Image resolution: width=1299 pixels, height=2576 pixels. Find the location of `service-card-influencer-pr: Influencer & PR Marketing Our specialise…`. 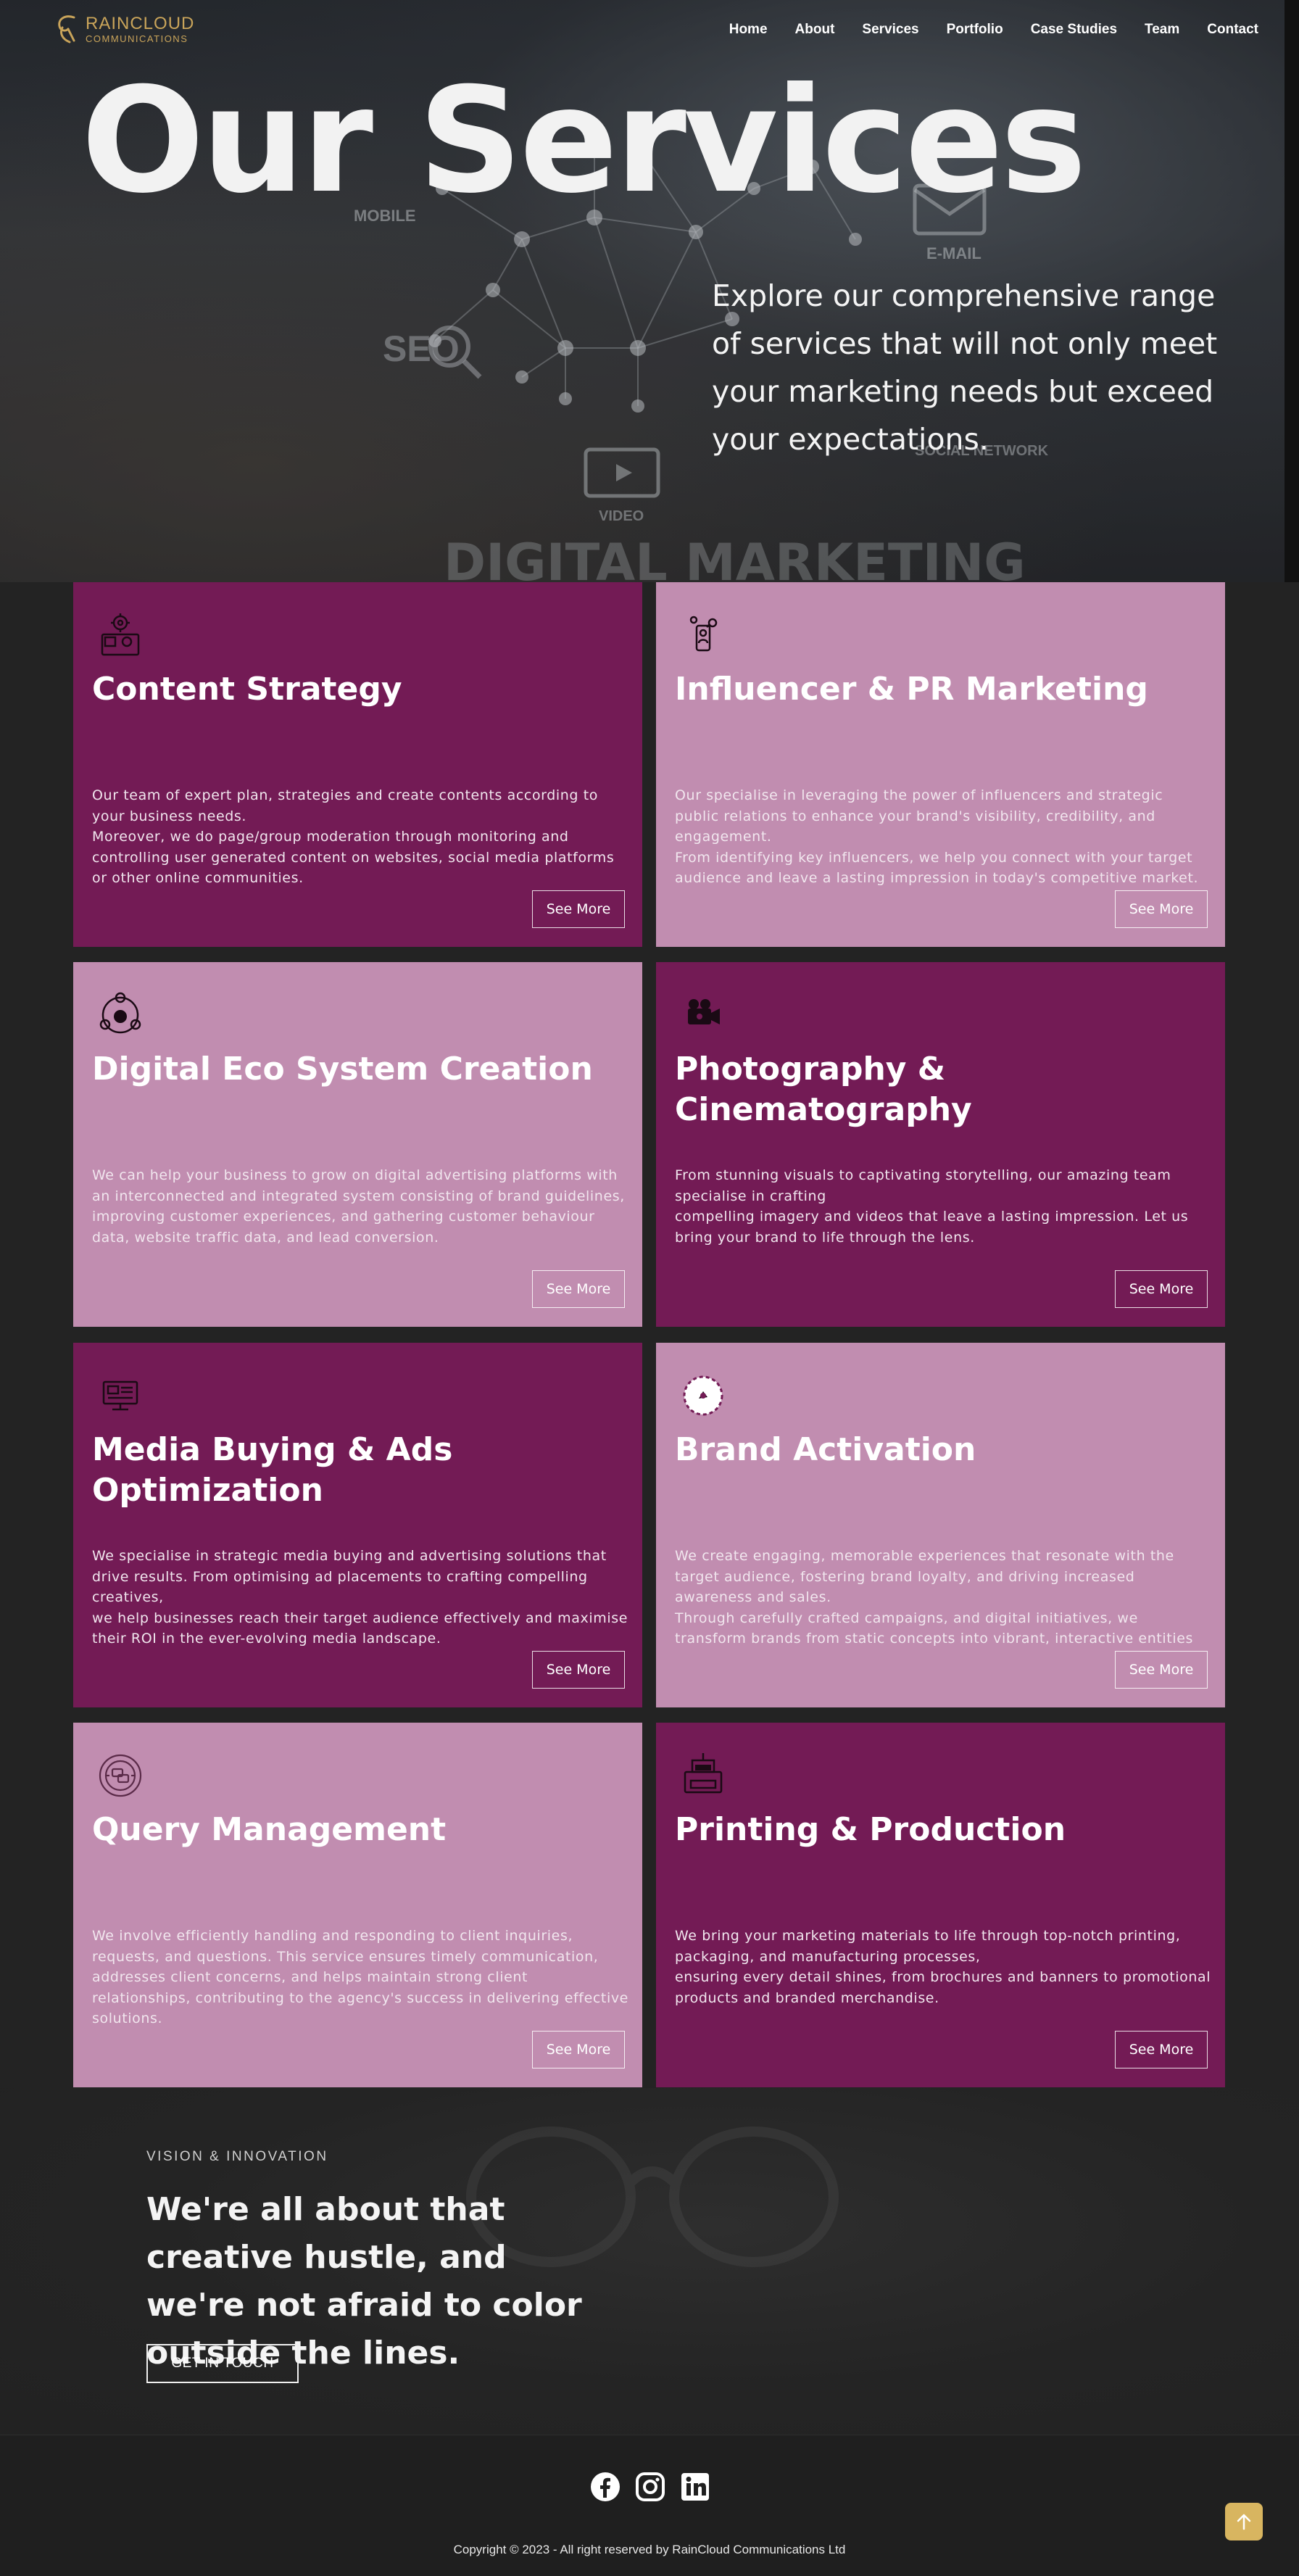

service-card-influencer-pr: Influencer & PR Marketing Our specialise… is located at coordinates (941, 765).